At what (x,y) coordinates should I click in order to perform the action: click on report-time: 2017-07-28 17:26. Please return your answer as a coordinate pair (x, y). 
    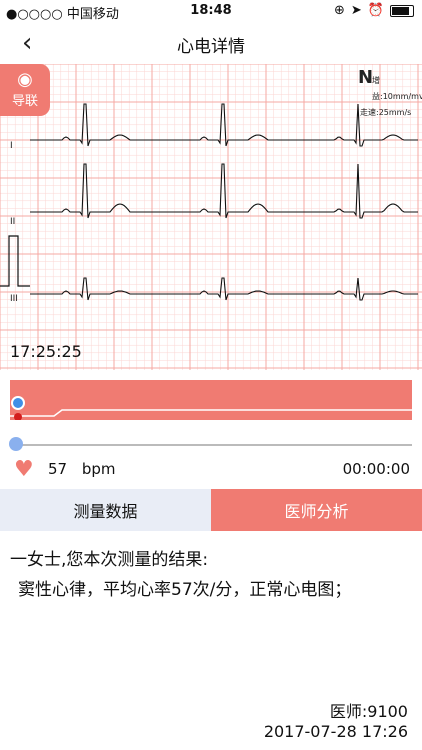
    Looking at the image, I should click on (335, 731).